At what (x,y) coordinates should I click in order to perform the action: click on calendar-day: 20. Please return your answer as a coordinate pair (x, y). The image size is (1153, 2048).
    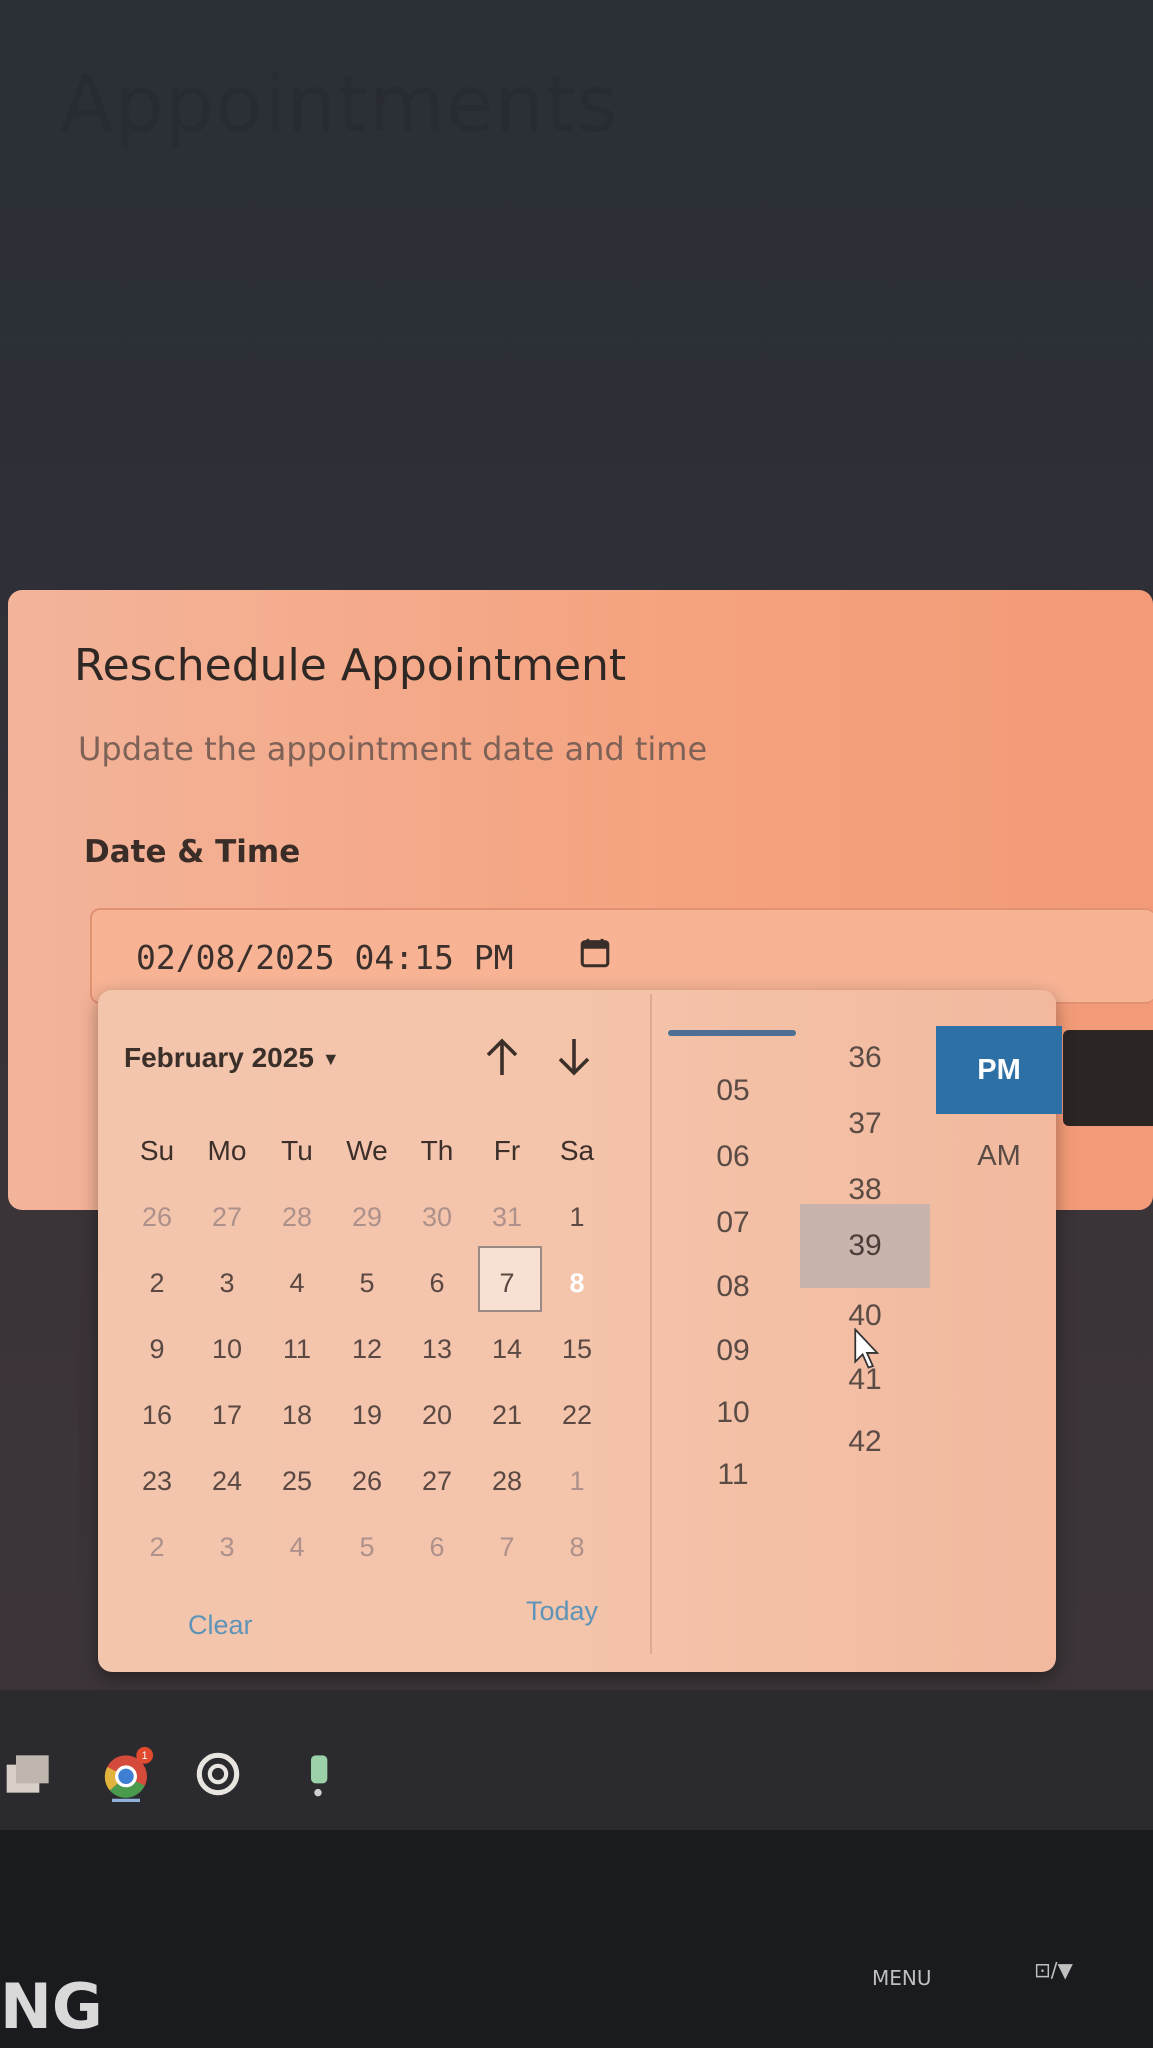
    Looking at the image, I should click on (437, 1415).